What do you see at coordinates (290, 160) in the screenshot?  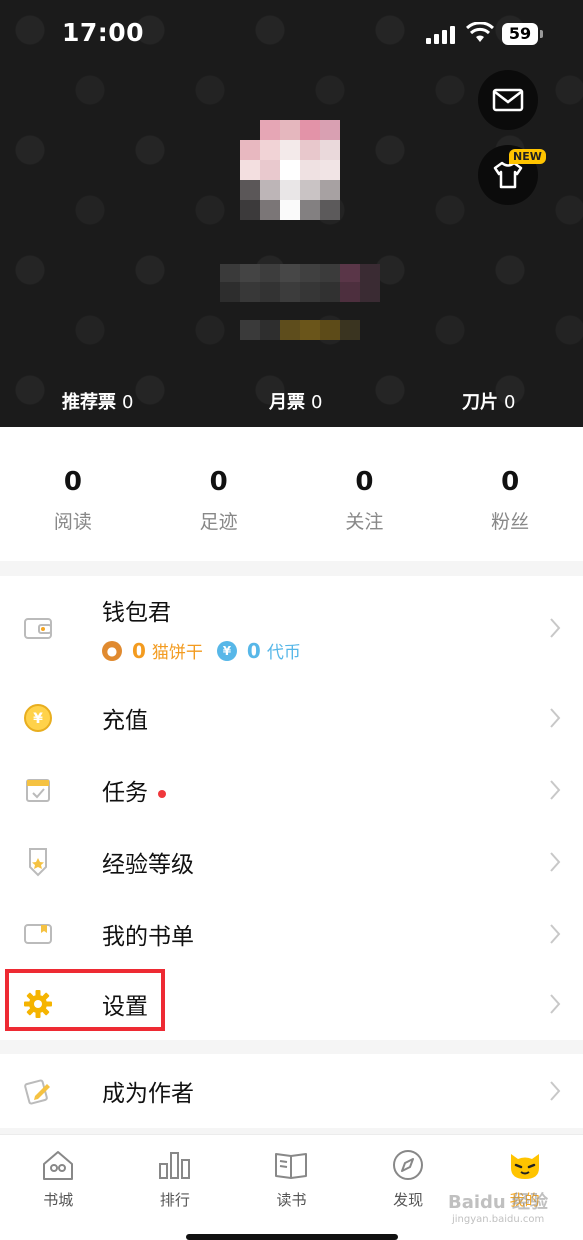 I see `avatar` at bounding box center [290, 160].